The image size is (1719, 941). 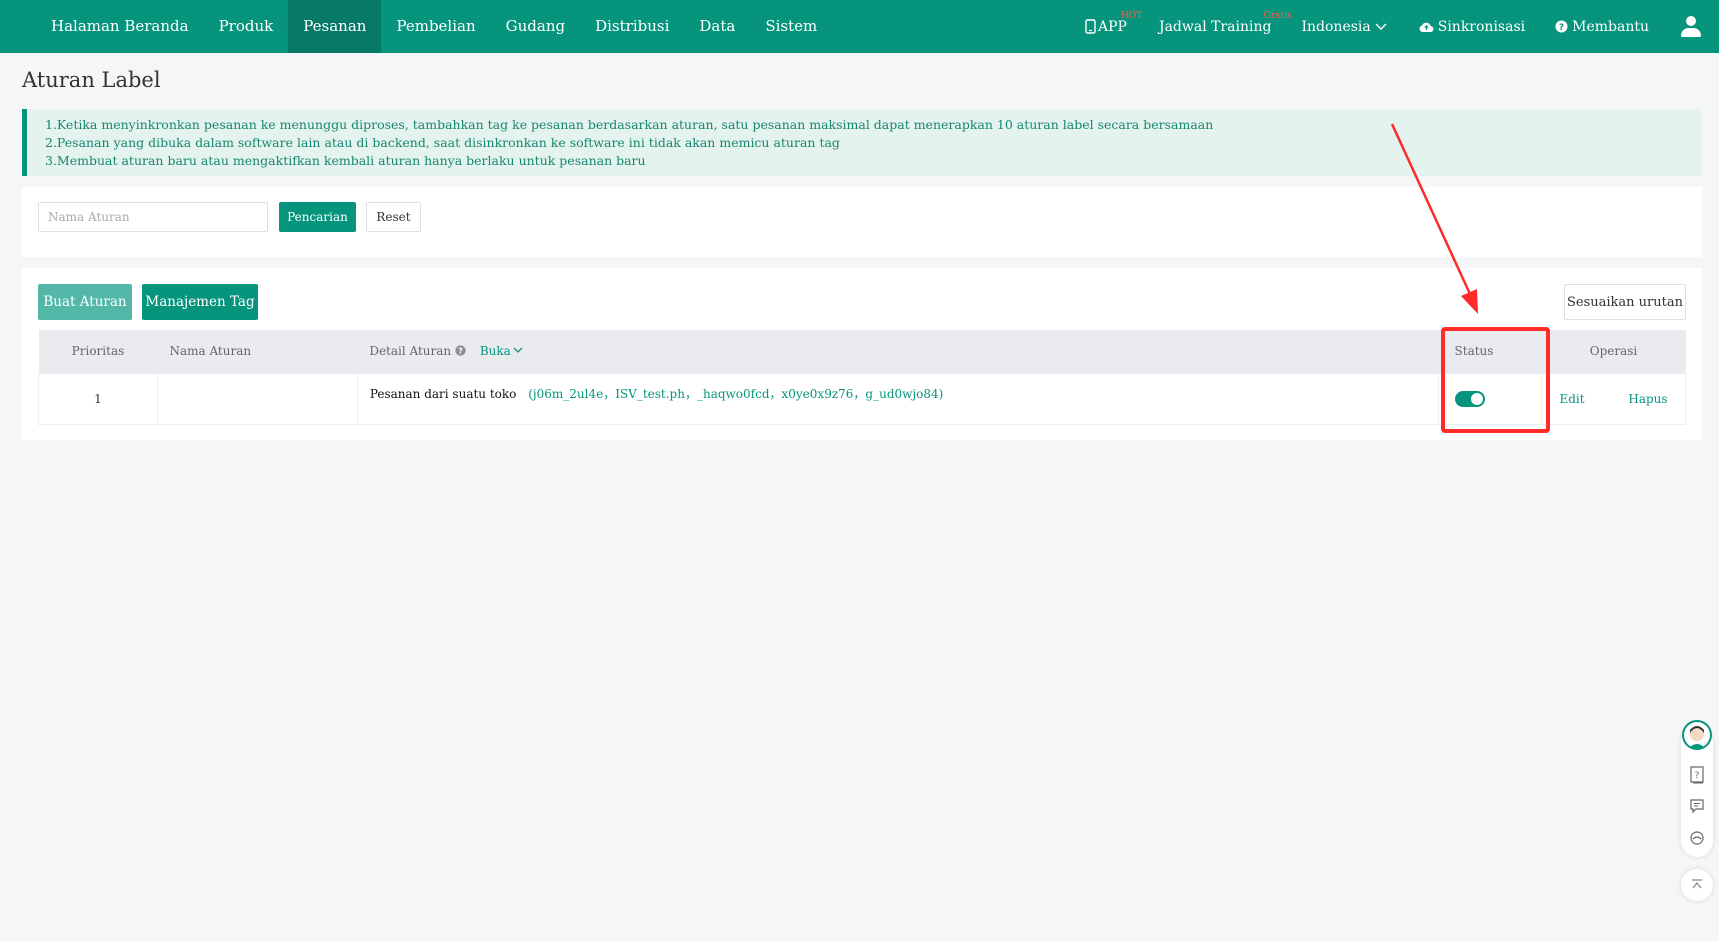 I want to click on nav-warehouse: Gudang, so click(x=535, y=26).